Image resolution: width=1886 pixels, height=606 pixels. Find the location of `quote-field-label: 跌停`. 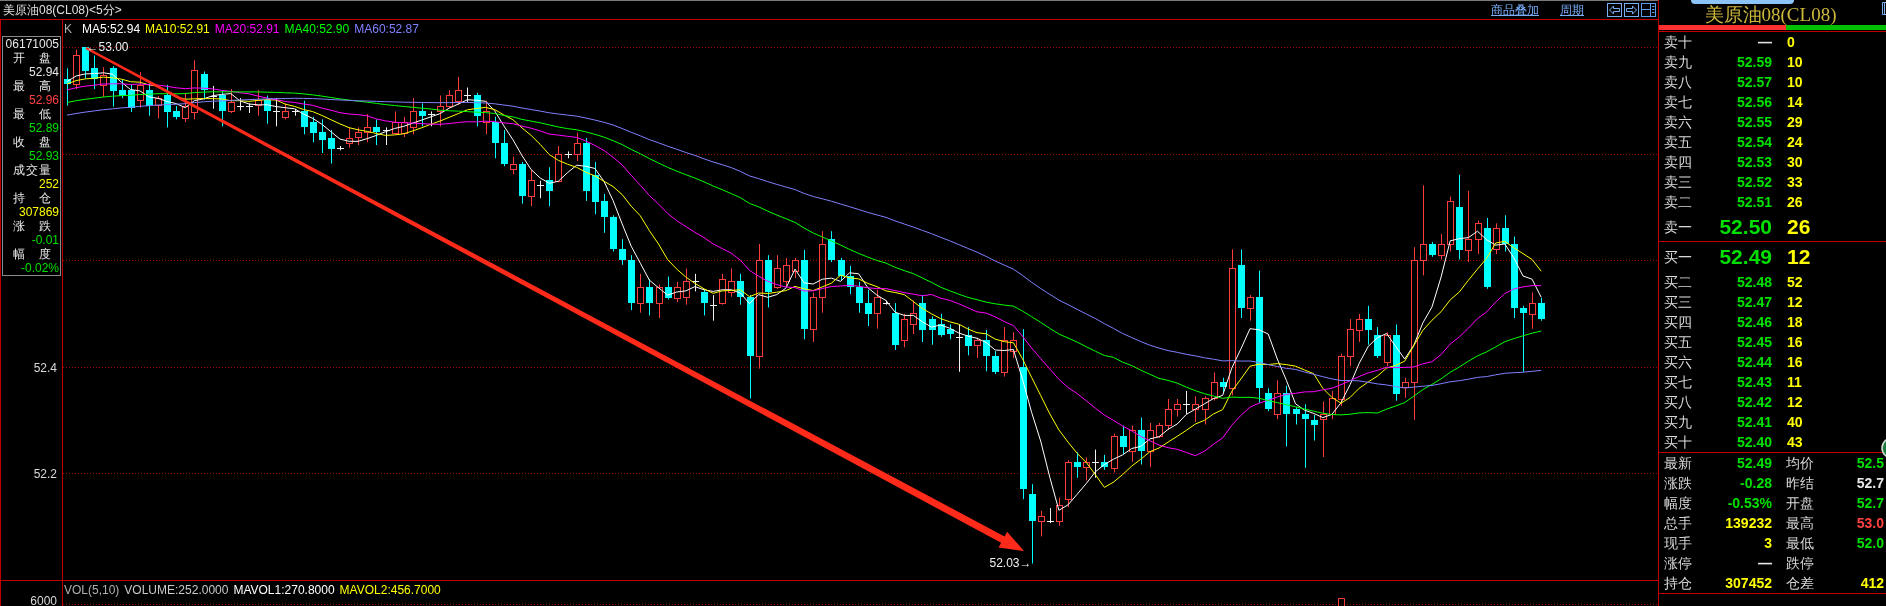

quote-field-label: 跌停 is located at coordinates (1800, 563).